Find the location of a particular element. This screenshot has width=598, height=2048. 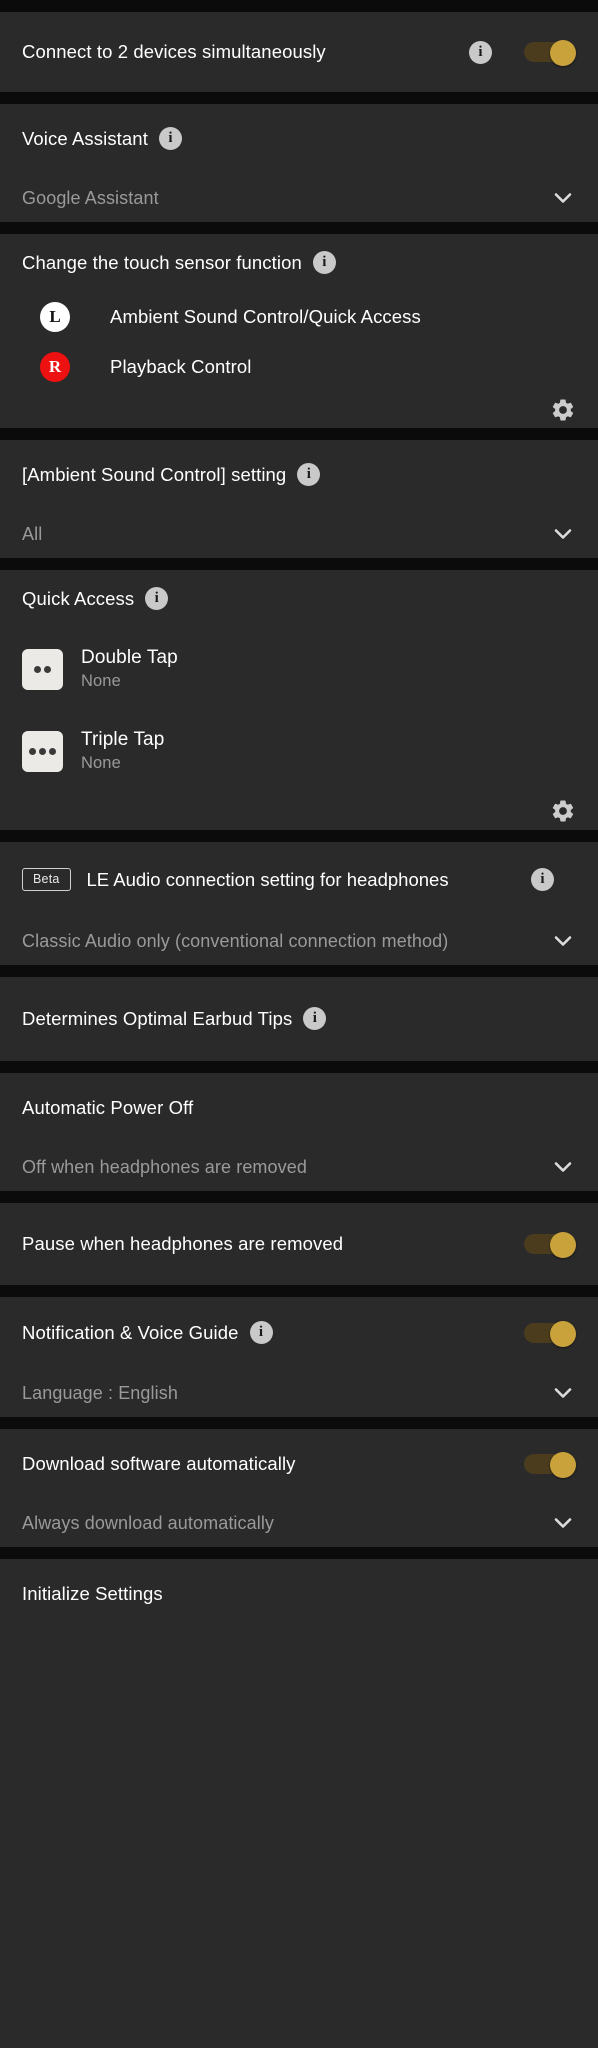

left-earbud-badge: L is located at coordinates (55, 317).